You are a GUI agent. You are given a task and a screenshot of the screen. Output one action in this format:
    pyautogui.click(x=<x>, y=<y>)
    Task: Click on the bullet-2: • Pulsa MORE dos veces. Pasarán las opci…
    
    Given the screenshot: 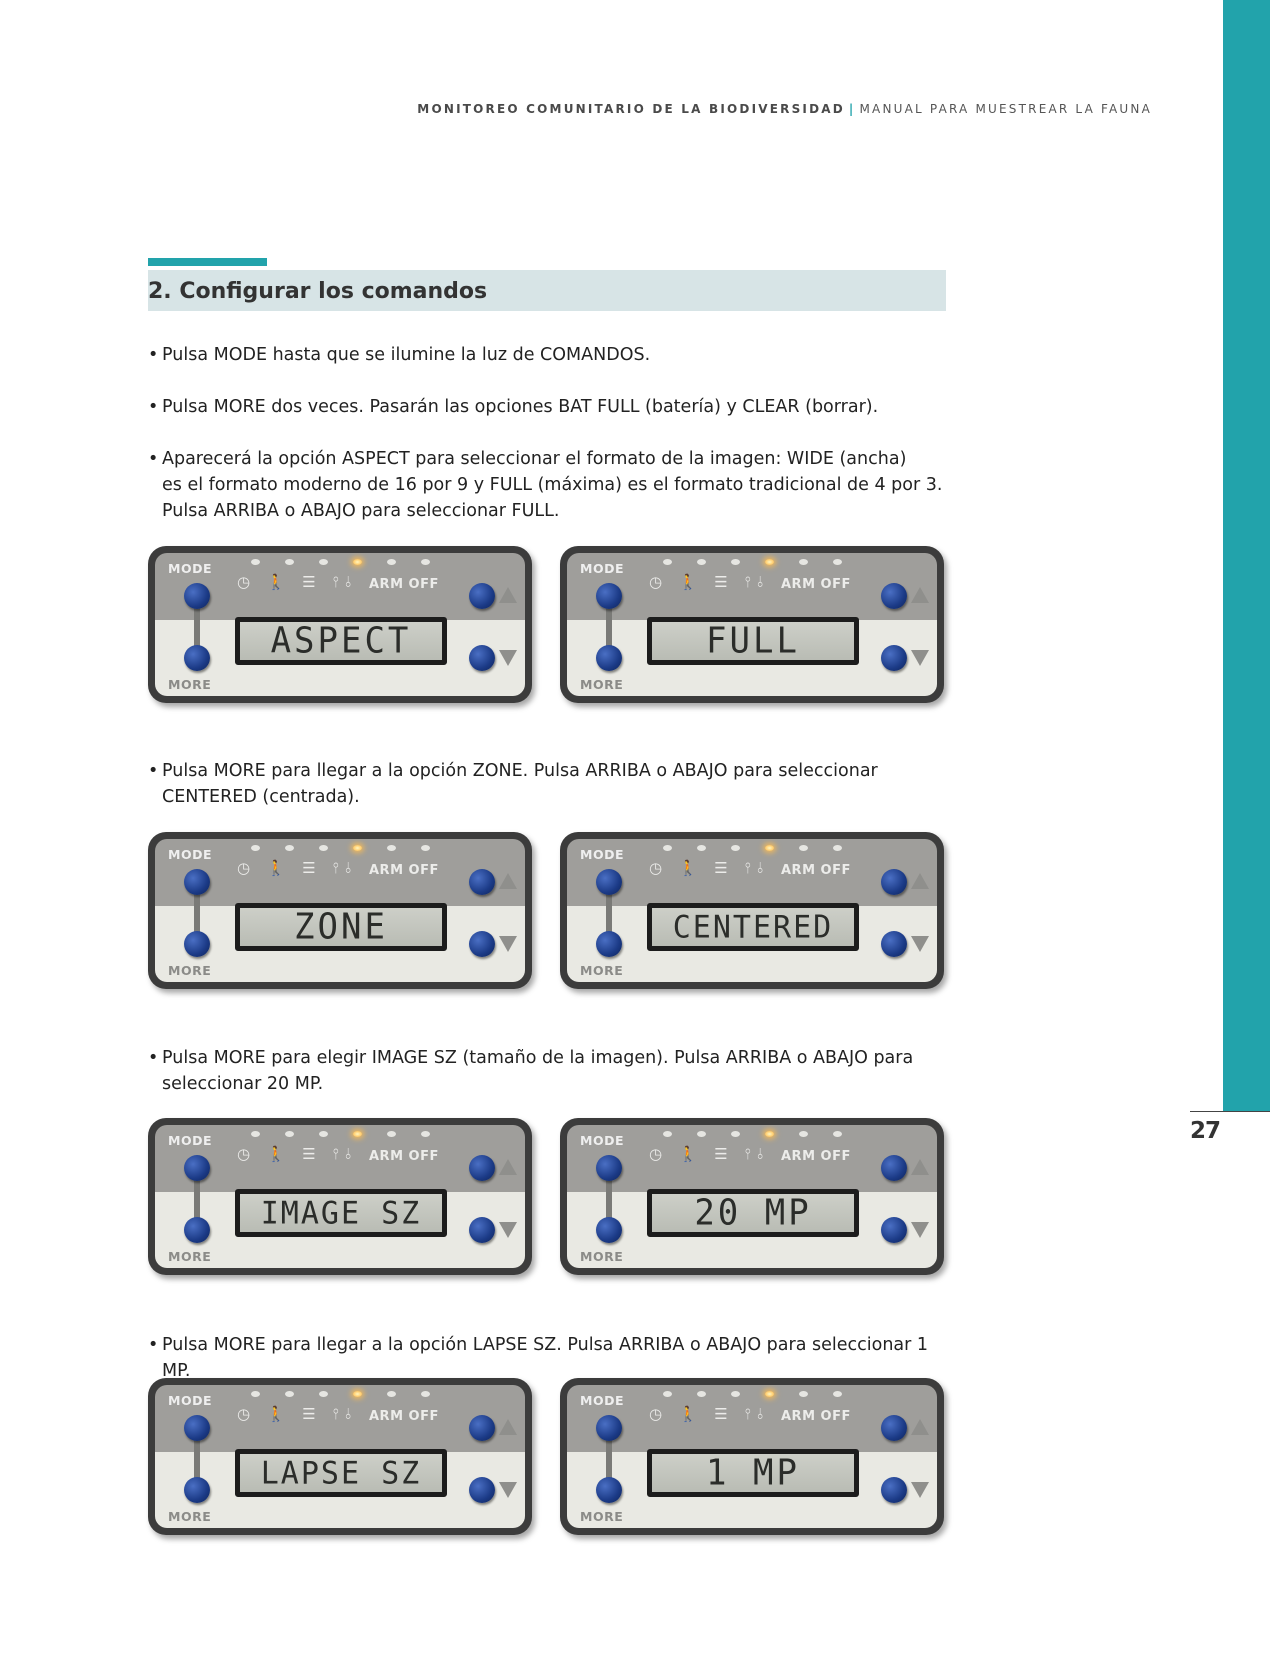 What is the action you would take?
    pyautogui.click(x=548, y=407)
    